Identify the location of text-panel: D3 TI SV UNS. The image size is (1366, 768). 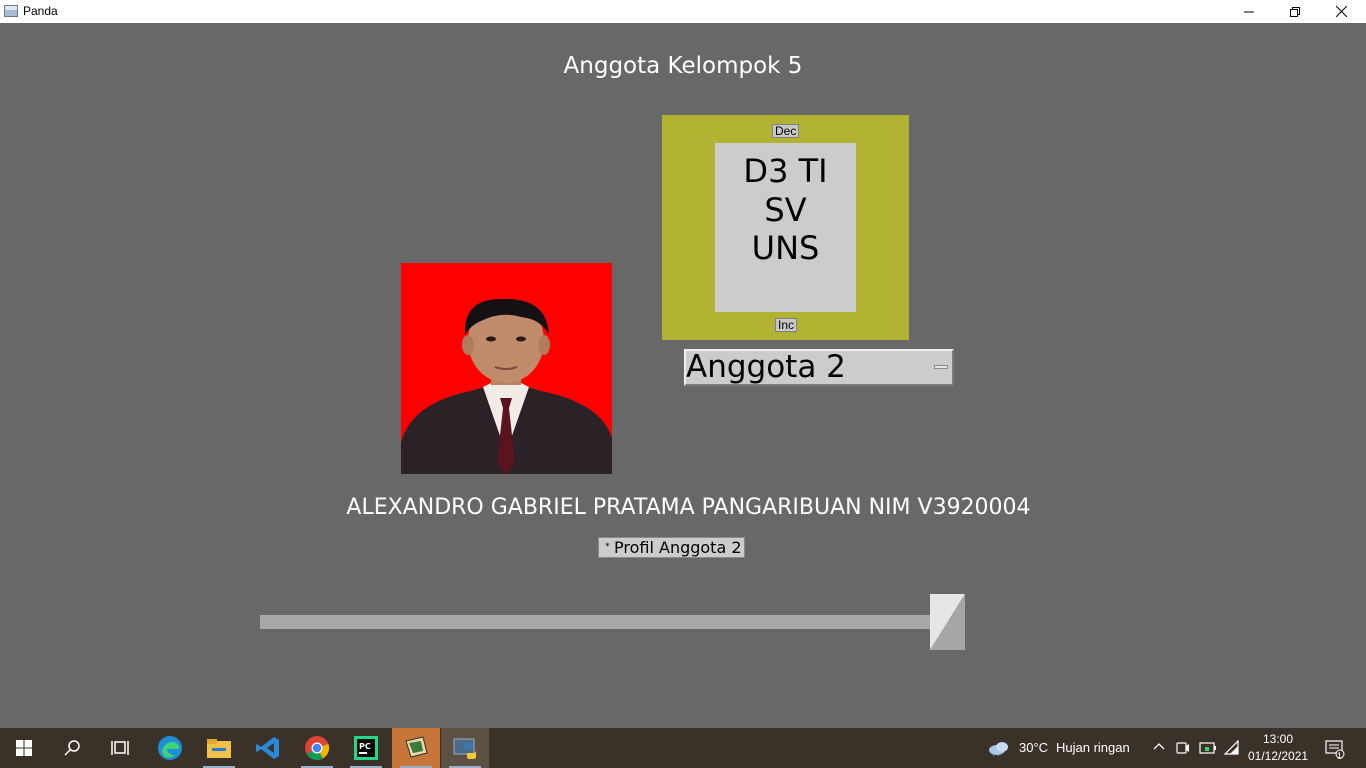
(785, 227).